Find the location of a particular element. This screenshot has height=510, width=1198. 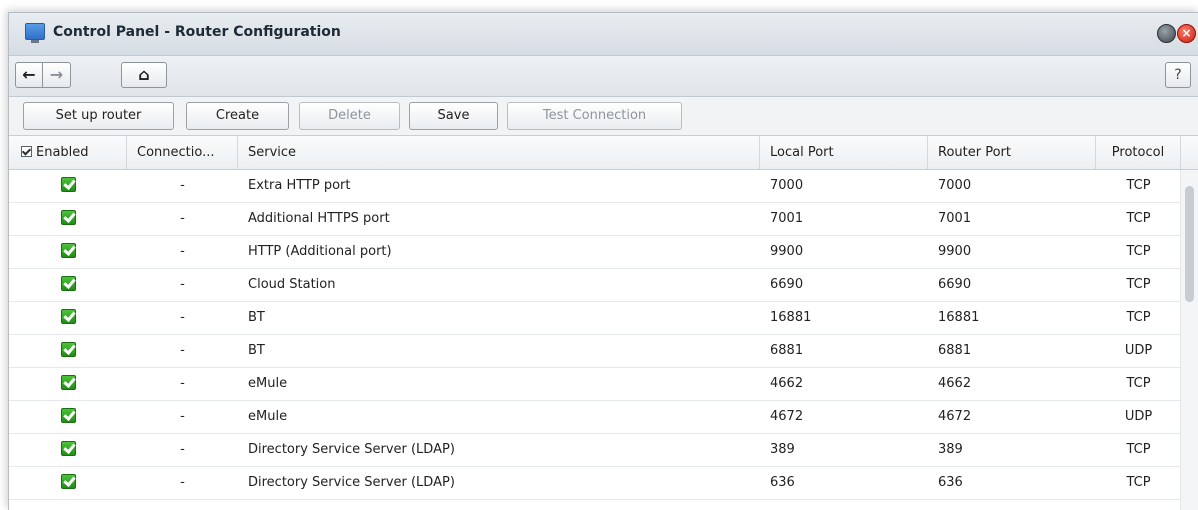

router-port-cell: 6881 is located at coordinates (955, 350).